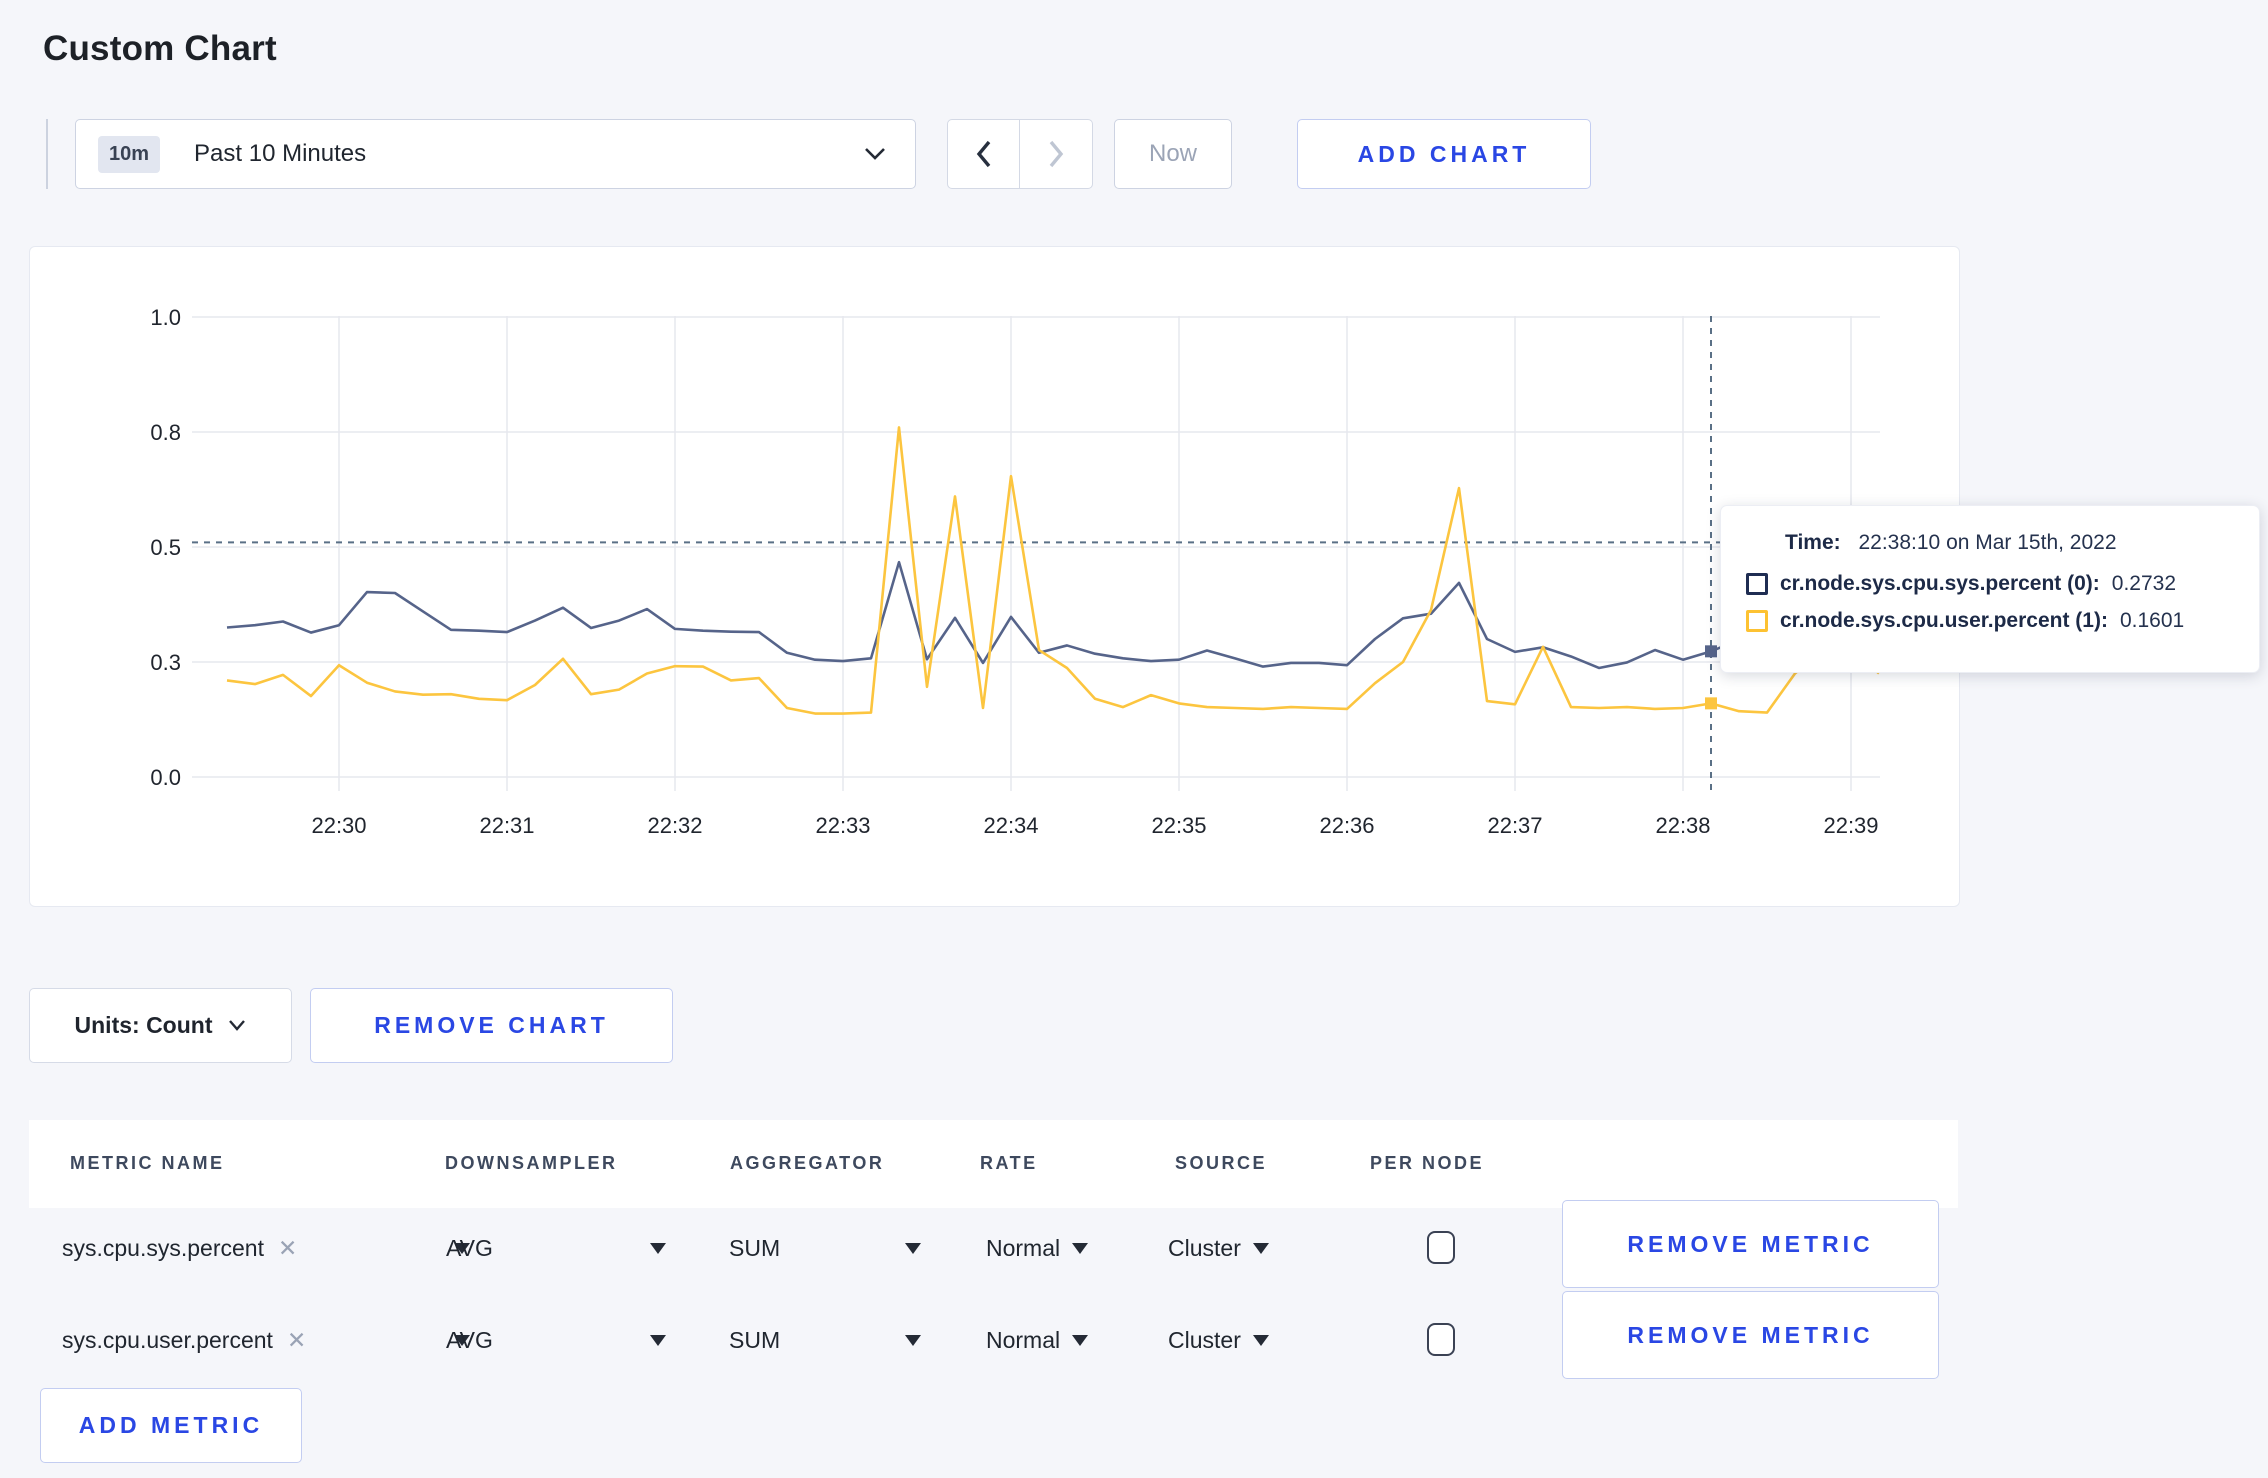 Image resolution: width=2268 pixels, height=1478 pixels. I want to click on metric-name-value: sys.cpu.sys.percent, so click(163, 1247).